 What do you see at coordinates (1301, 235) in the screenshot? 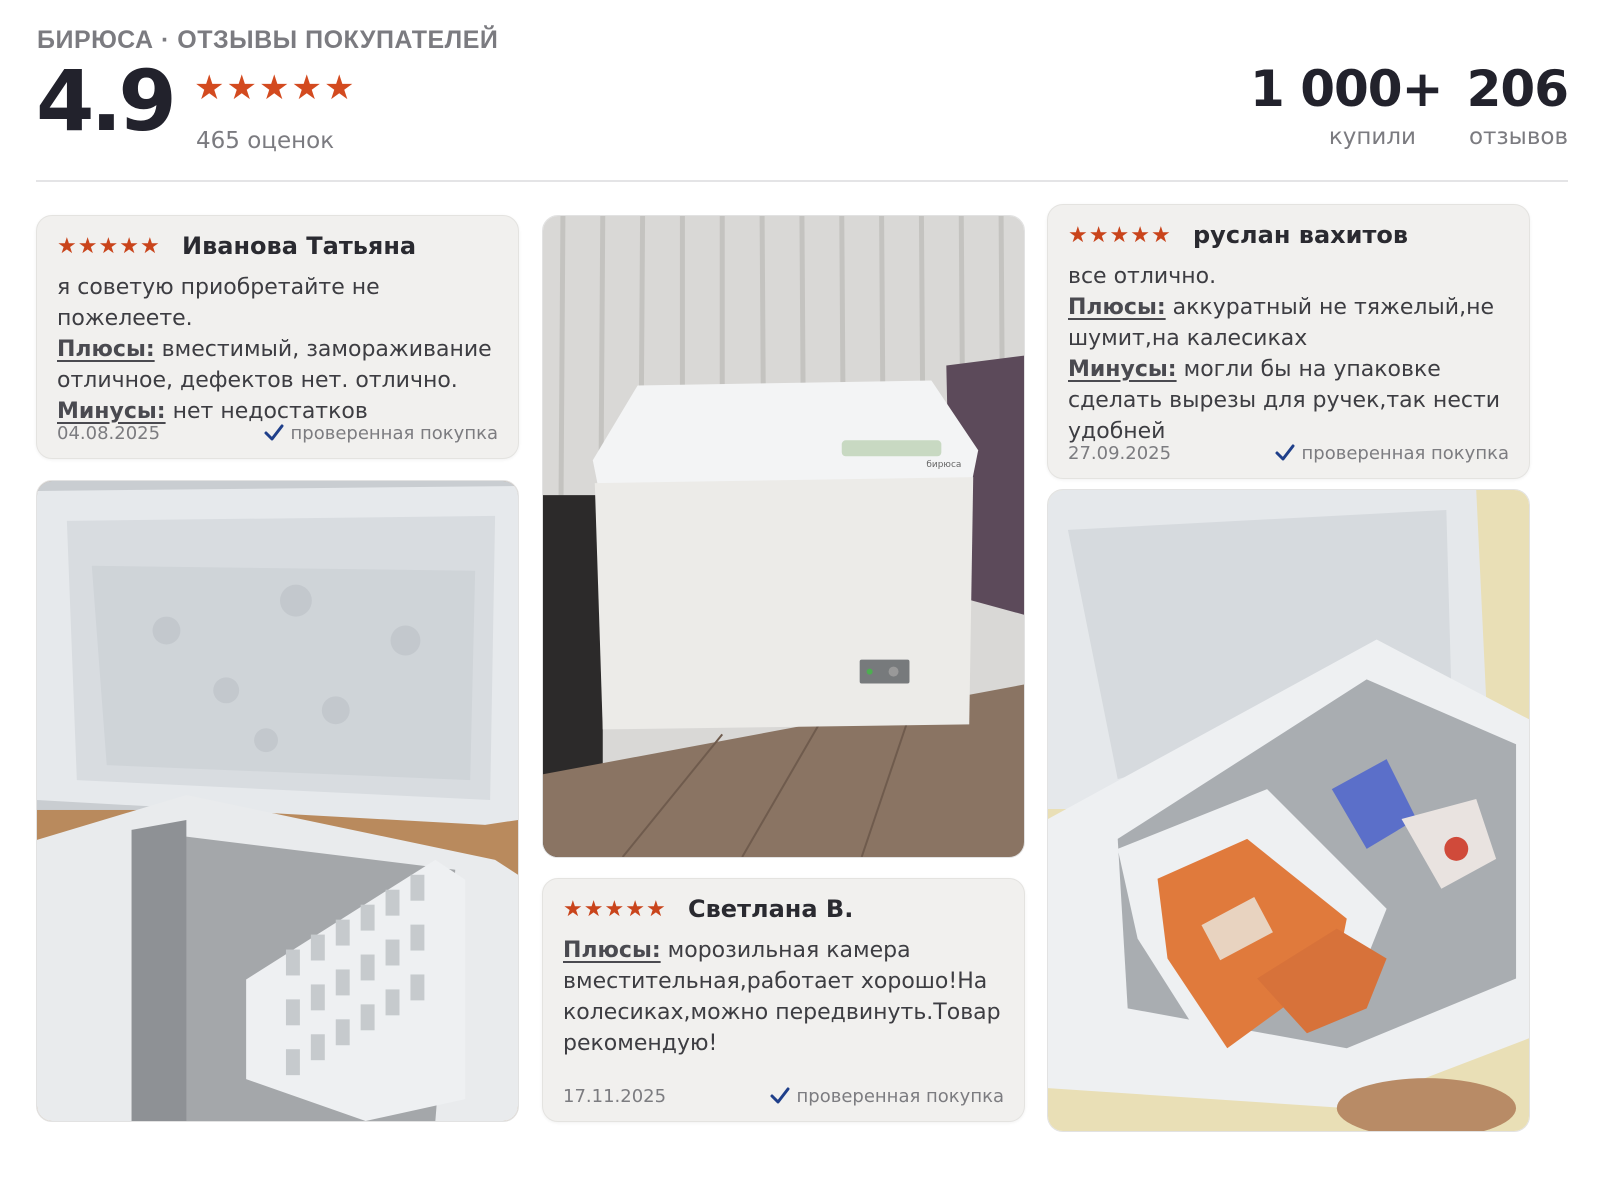
I see `review-author: руслан вахитов` at bounding box center [1301, 235].